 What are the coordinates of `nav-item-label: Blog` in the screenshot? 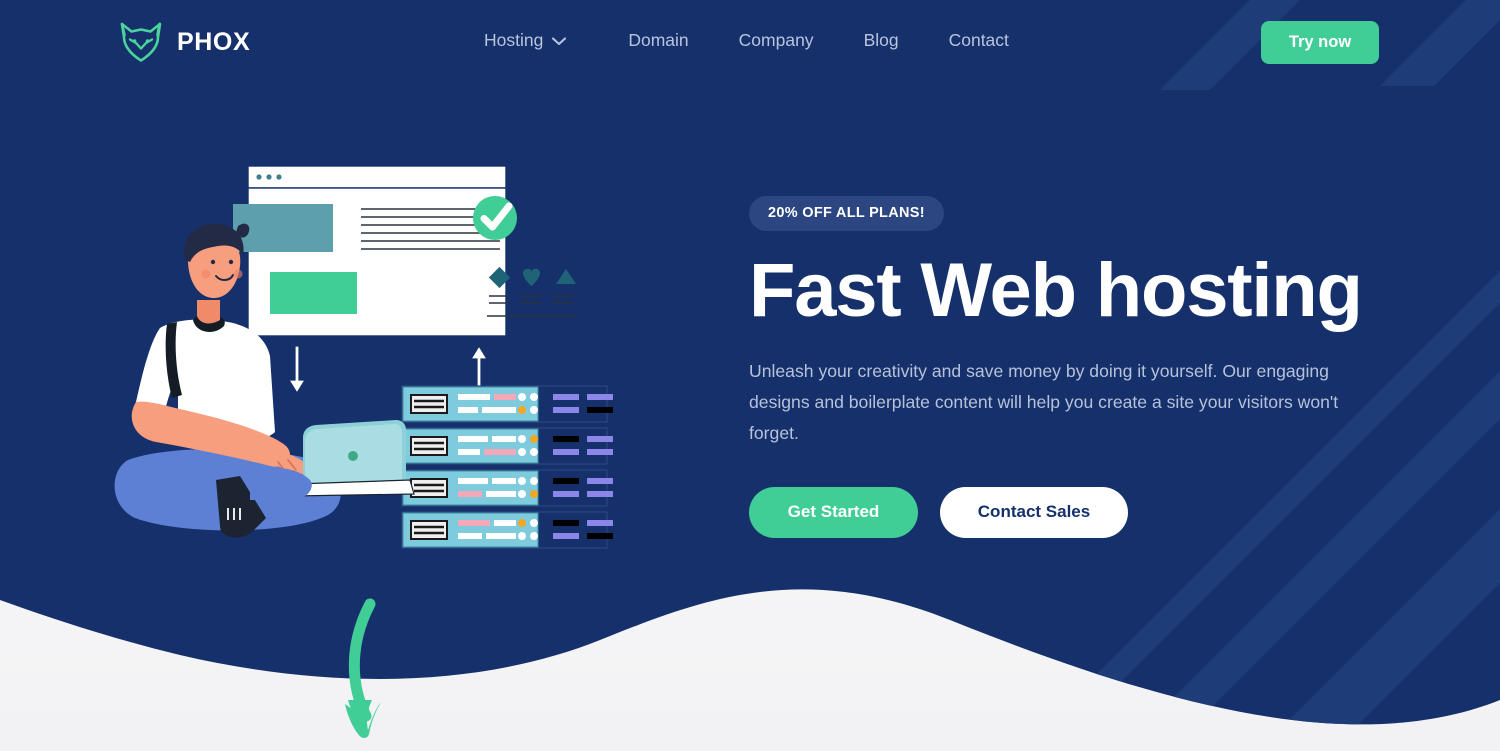 It's located at (881, 40).